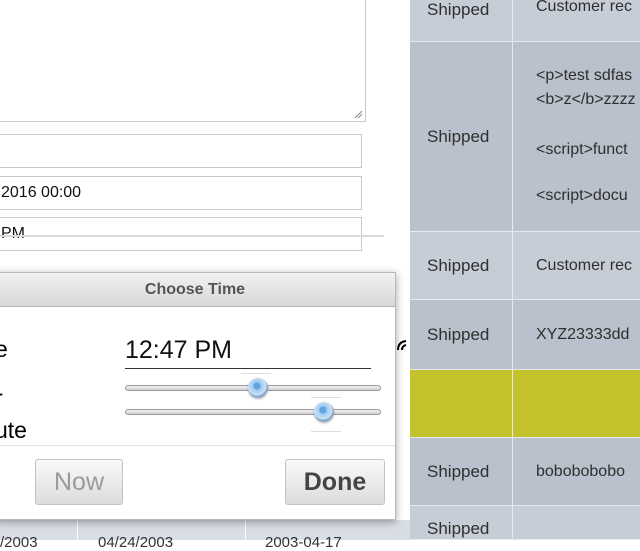 Image resolution: width=640 pixels, height=551 pixels. I want to click on hour-slider, so click(253, 388).